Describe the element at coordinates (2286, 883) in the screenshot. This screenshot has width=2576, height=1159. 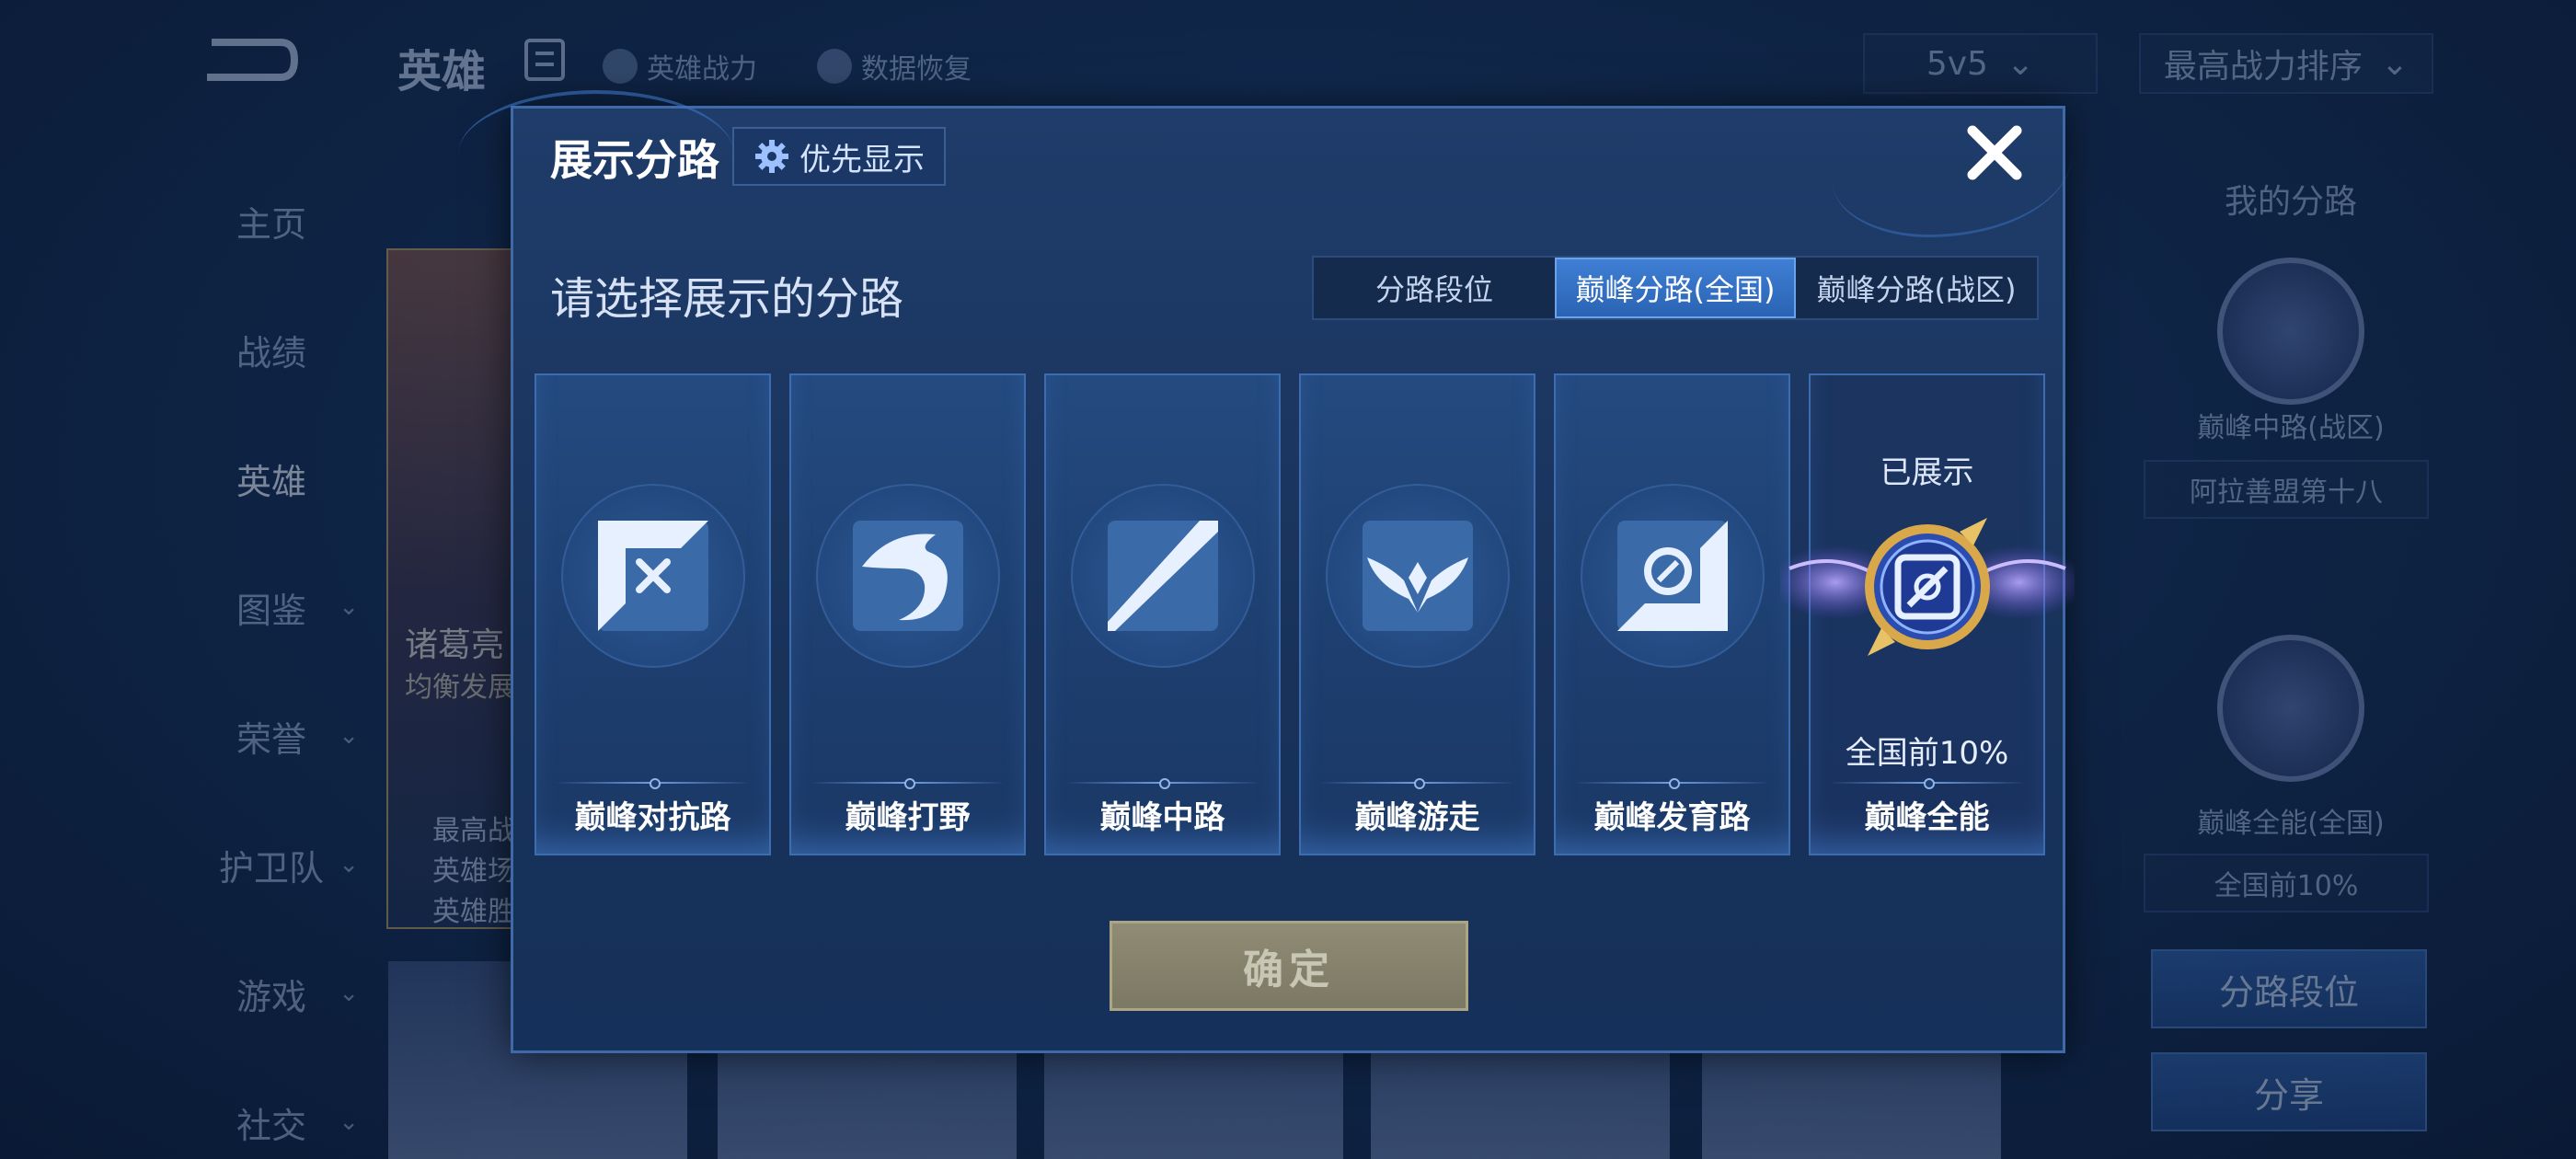
I see `my-lane-rank: 全国前10%` at that location.